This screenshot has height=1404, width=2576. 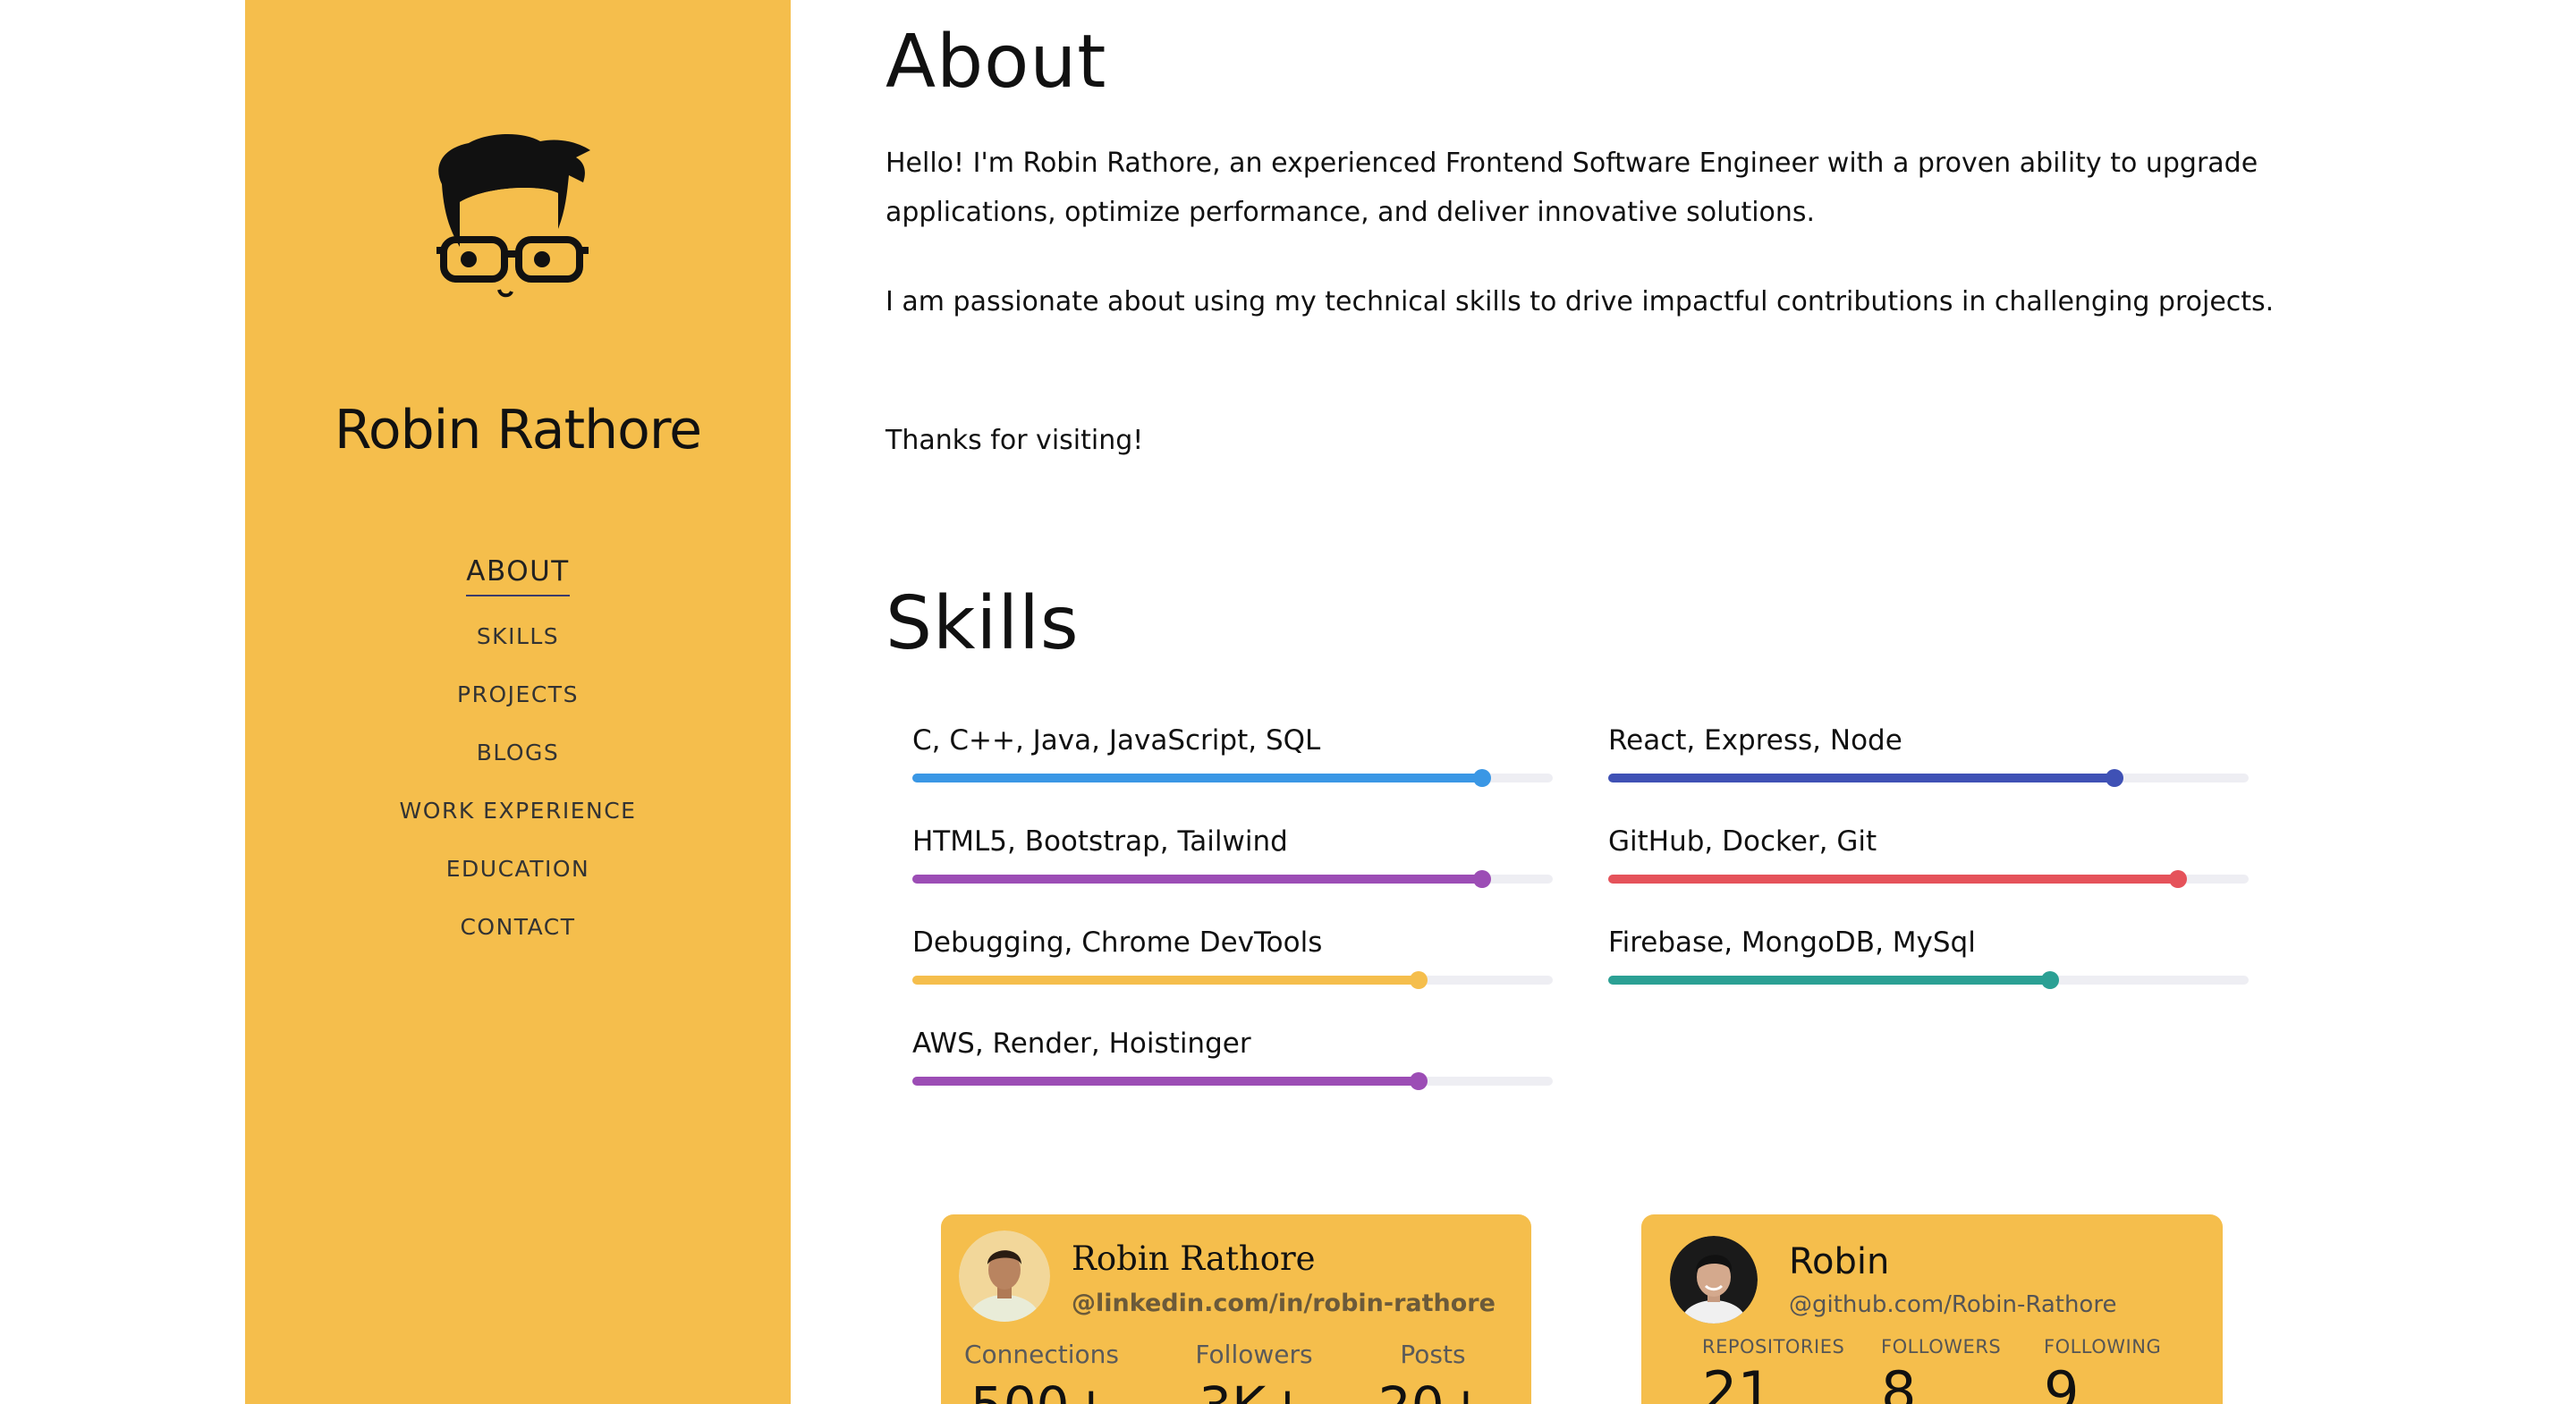 I want to click on linkedin-stat-posts: Posts 20+, so click(x=1432, y=1372).